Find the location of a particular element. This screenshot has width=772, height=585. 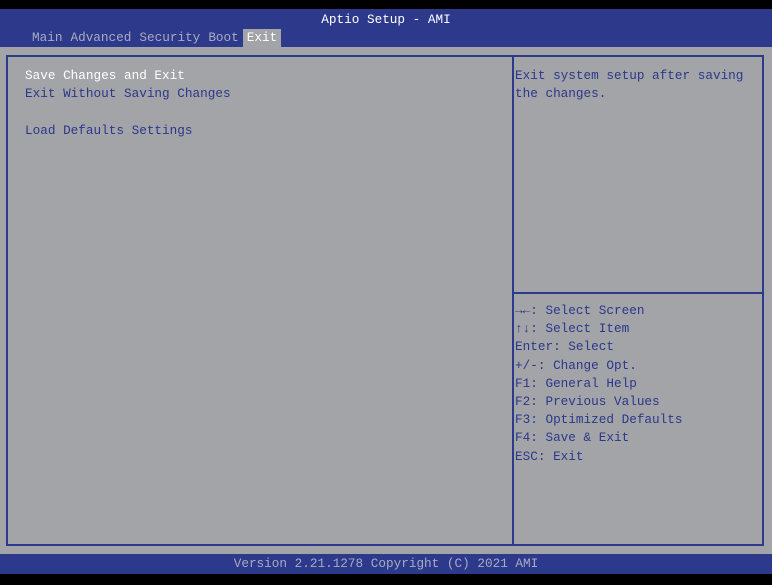

tab-advanced: Advanced is located at coordinates (100, 38).